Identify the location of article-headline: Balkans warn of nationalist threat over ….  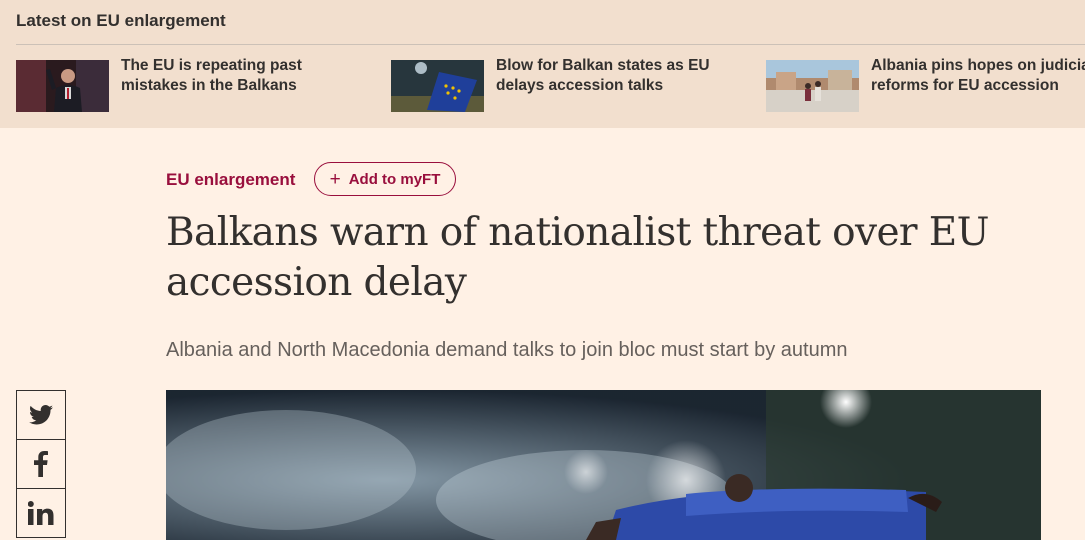
(578, 257).